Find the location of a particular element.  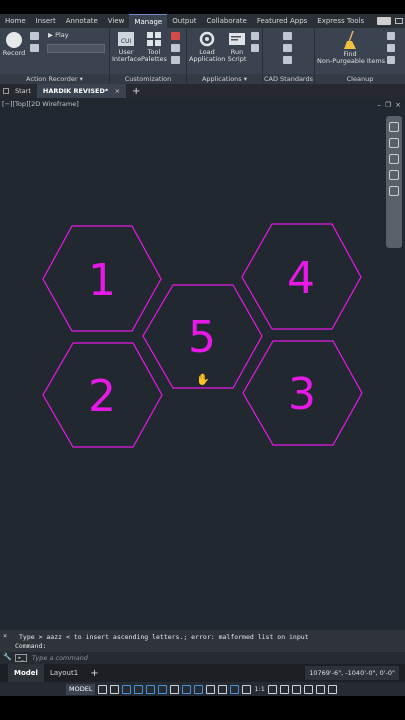

command-prefix: Command: is located at coordinates (31, 646).